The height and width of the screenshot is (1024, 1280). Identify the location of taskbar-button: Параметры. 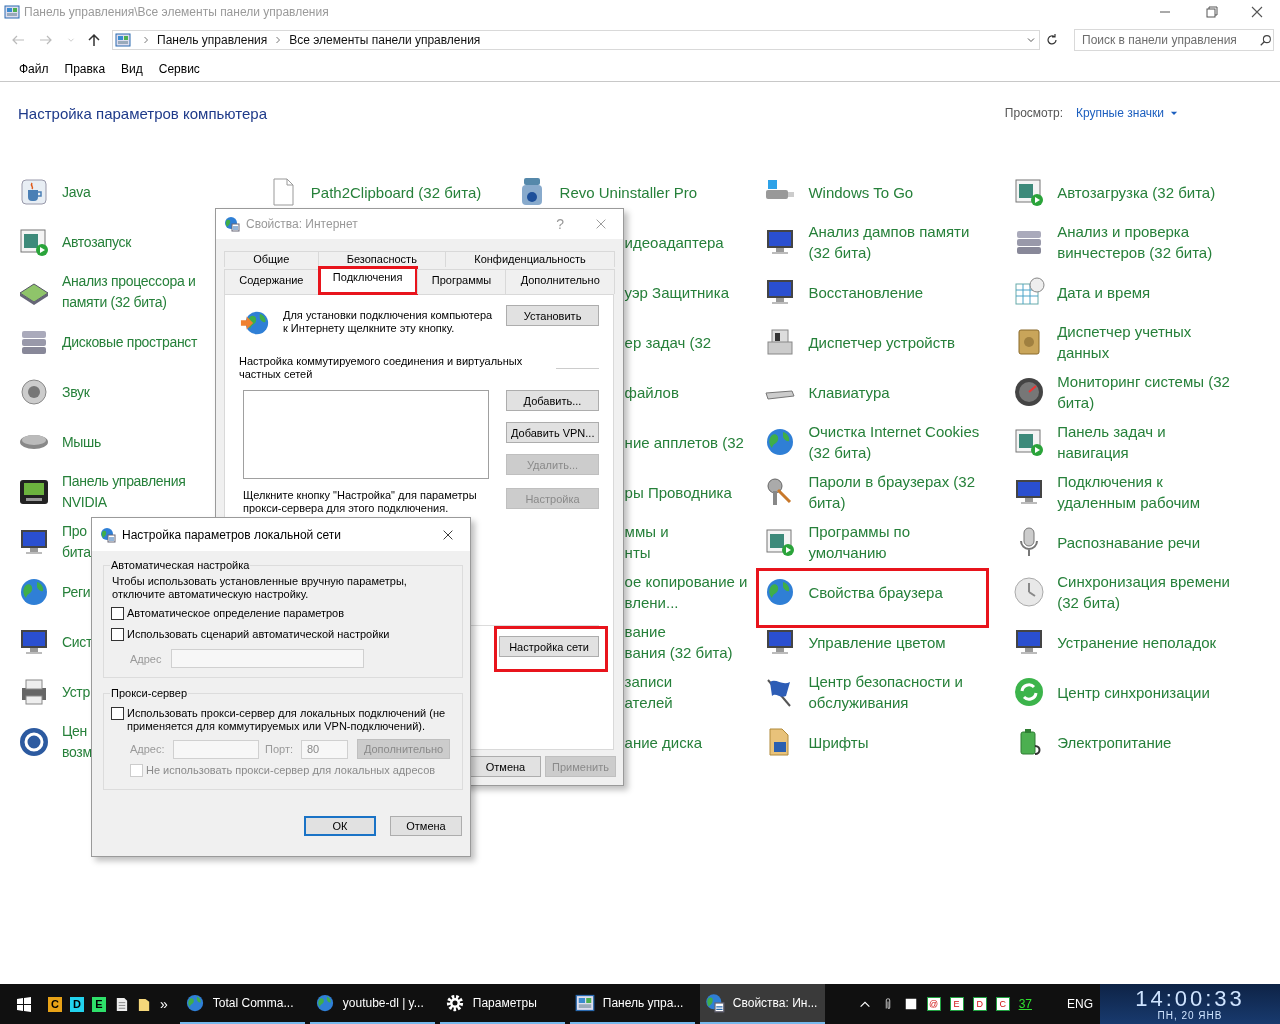
(502, 1004).